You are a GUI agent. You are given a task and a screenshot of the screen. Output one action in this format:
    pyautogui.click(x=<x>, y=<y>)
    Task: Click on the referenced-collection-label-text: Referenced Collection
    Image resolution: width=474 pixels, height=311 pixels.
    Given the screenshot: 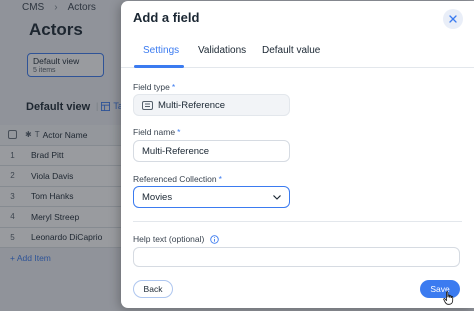 What is the action you would take?
    pyautogui.click(x=175, y=179)
    